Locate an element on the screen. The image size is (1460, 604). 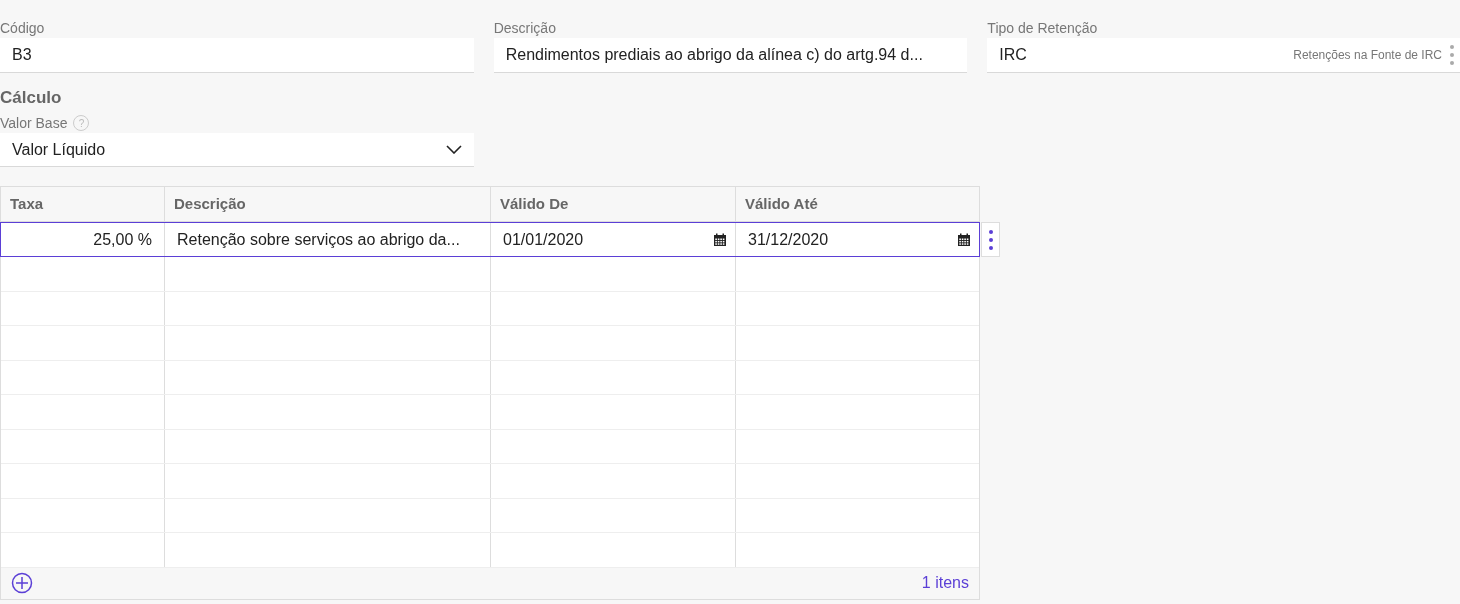
add-icon is located at coordinates (22, 583).